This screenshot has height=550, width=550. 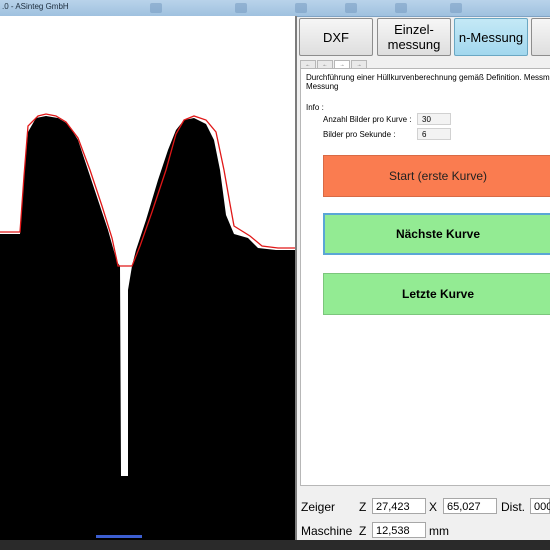 I want to click on n-messung-button: n-Messung, so click(x=491, y=37).